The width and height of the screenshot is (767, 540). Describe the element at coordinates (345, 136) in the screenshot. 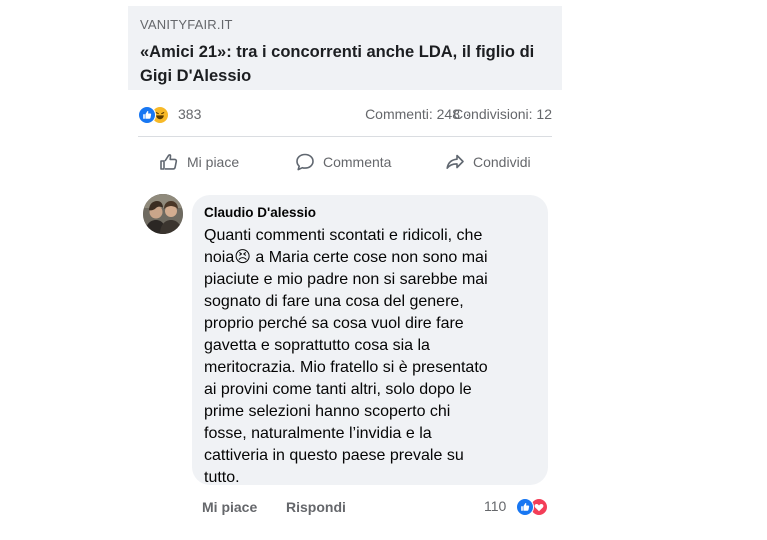

I see `divider` at that location.